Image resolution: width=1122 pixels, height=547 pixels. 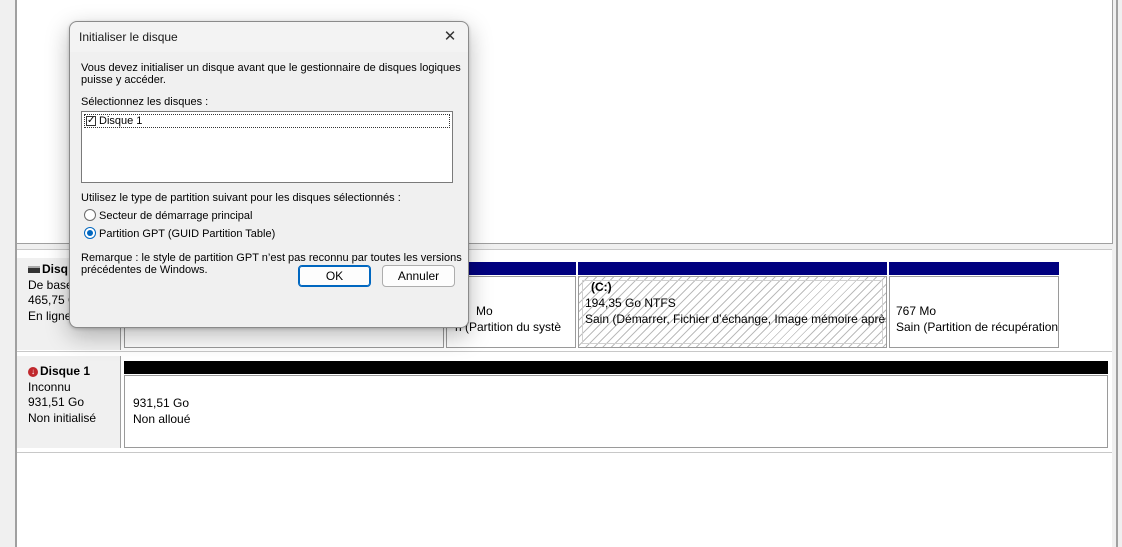 What do you see at coordinates (450, 37) in the screenshot?
I see `close-icon: ✕` at bounding box center [450, 37].